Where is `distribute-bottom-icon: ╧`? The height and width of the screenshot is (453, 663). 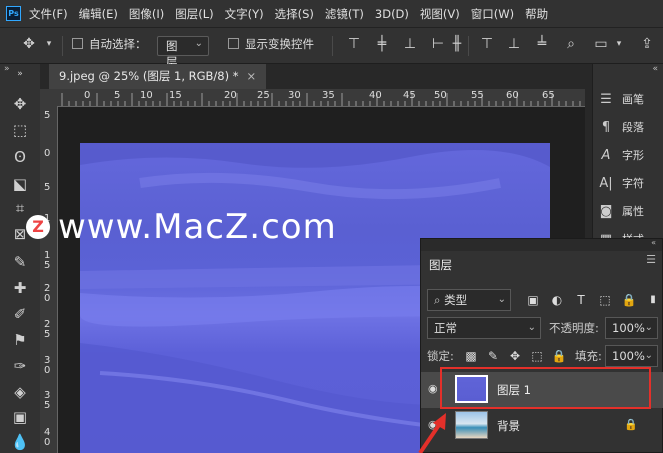 distribute-bottom-icon: ╧ is located at coordinates (542, 44).